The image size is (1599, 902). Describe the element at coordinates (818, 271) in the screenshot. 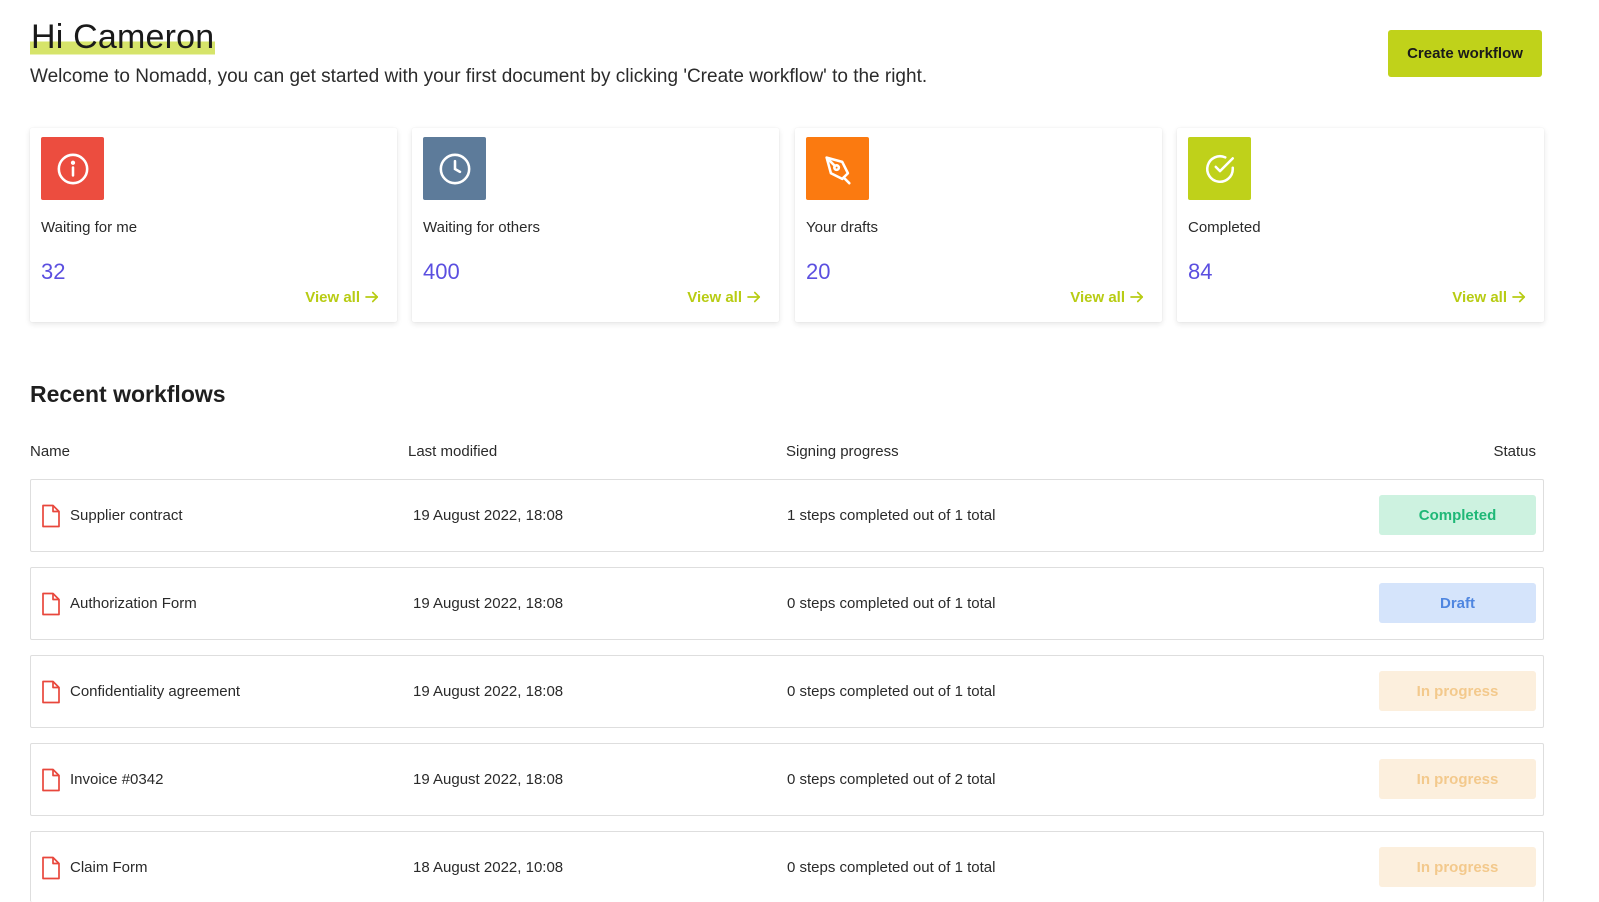

I see `card-count: 20` at that location.